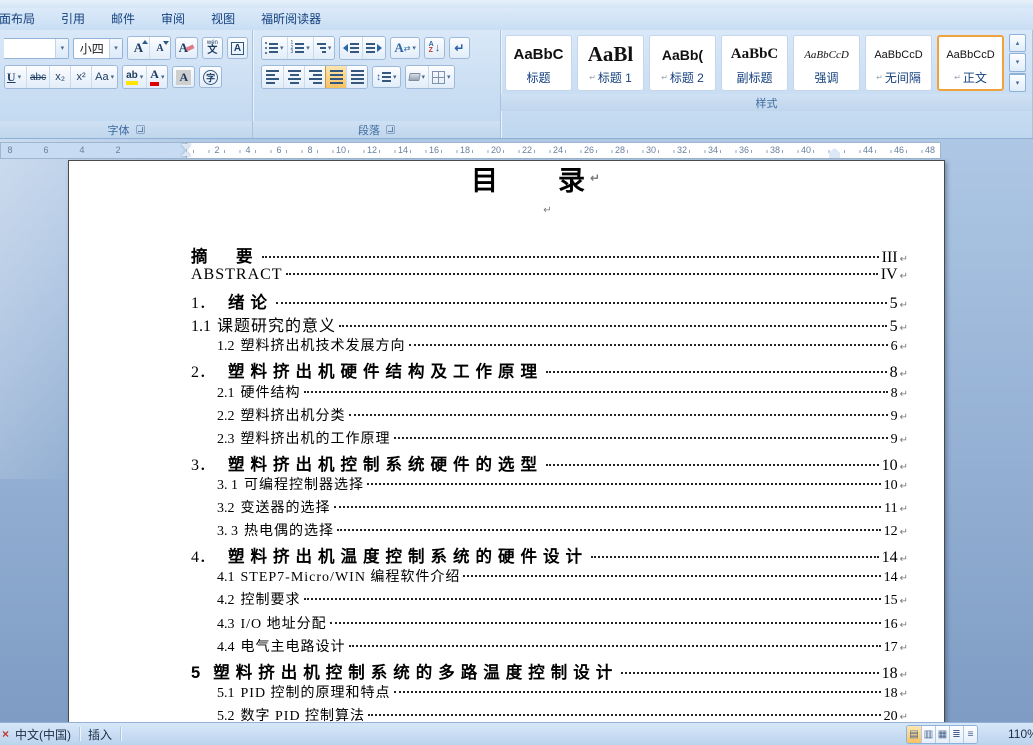 The image size is (1033, 745). Describe the element at coordinates (956, 734) in the screenshot. I see `outline-view-button: ≣` at that location.